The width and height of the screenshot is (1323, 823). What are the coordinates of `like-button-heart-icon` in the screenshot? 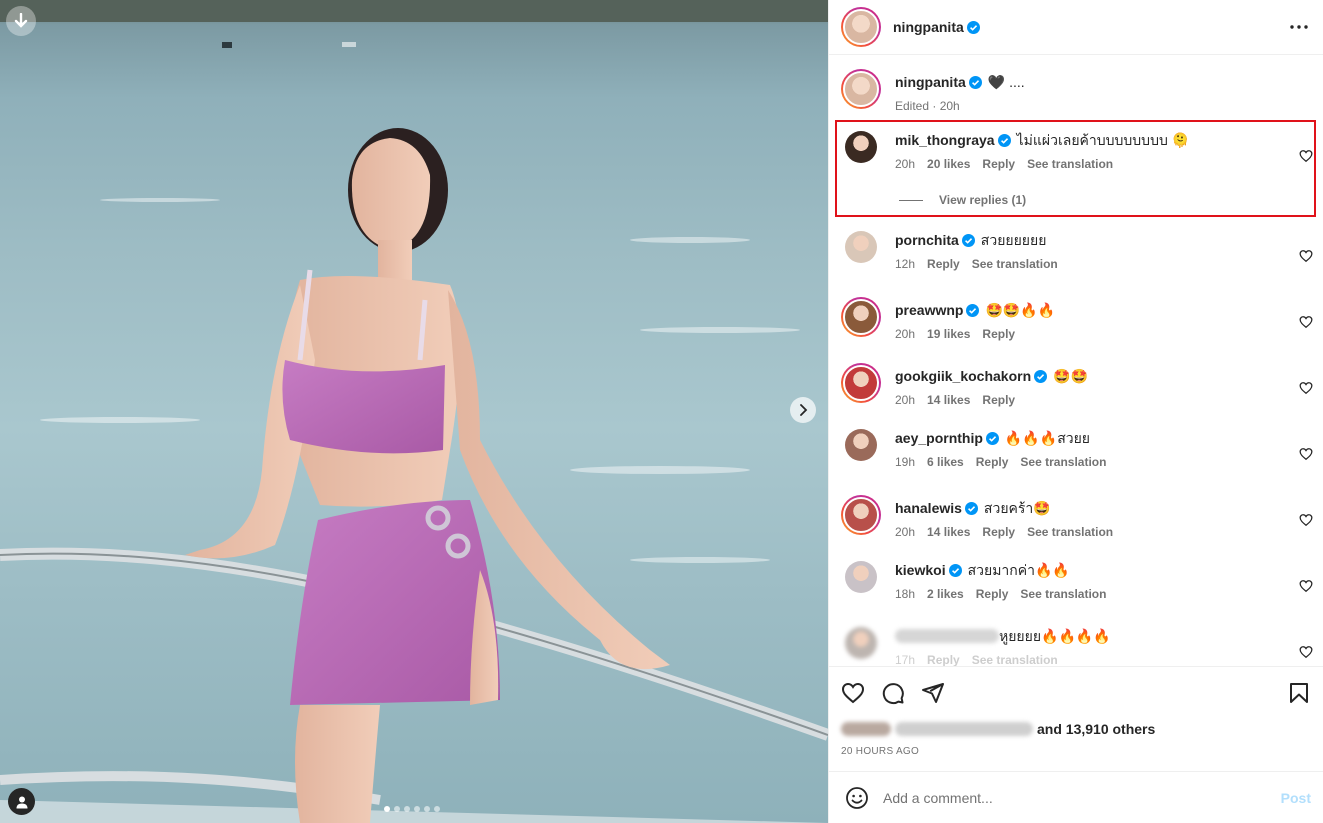 It's located at (853, 693).